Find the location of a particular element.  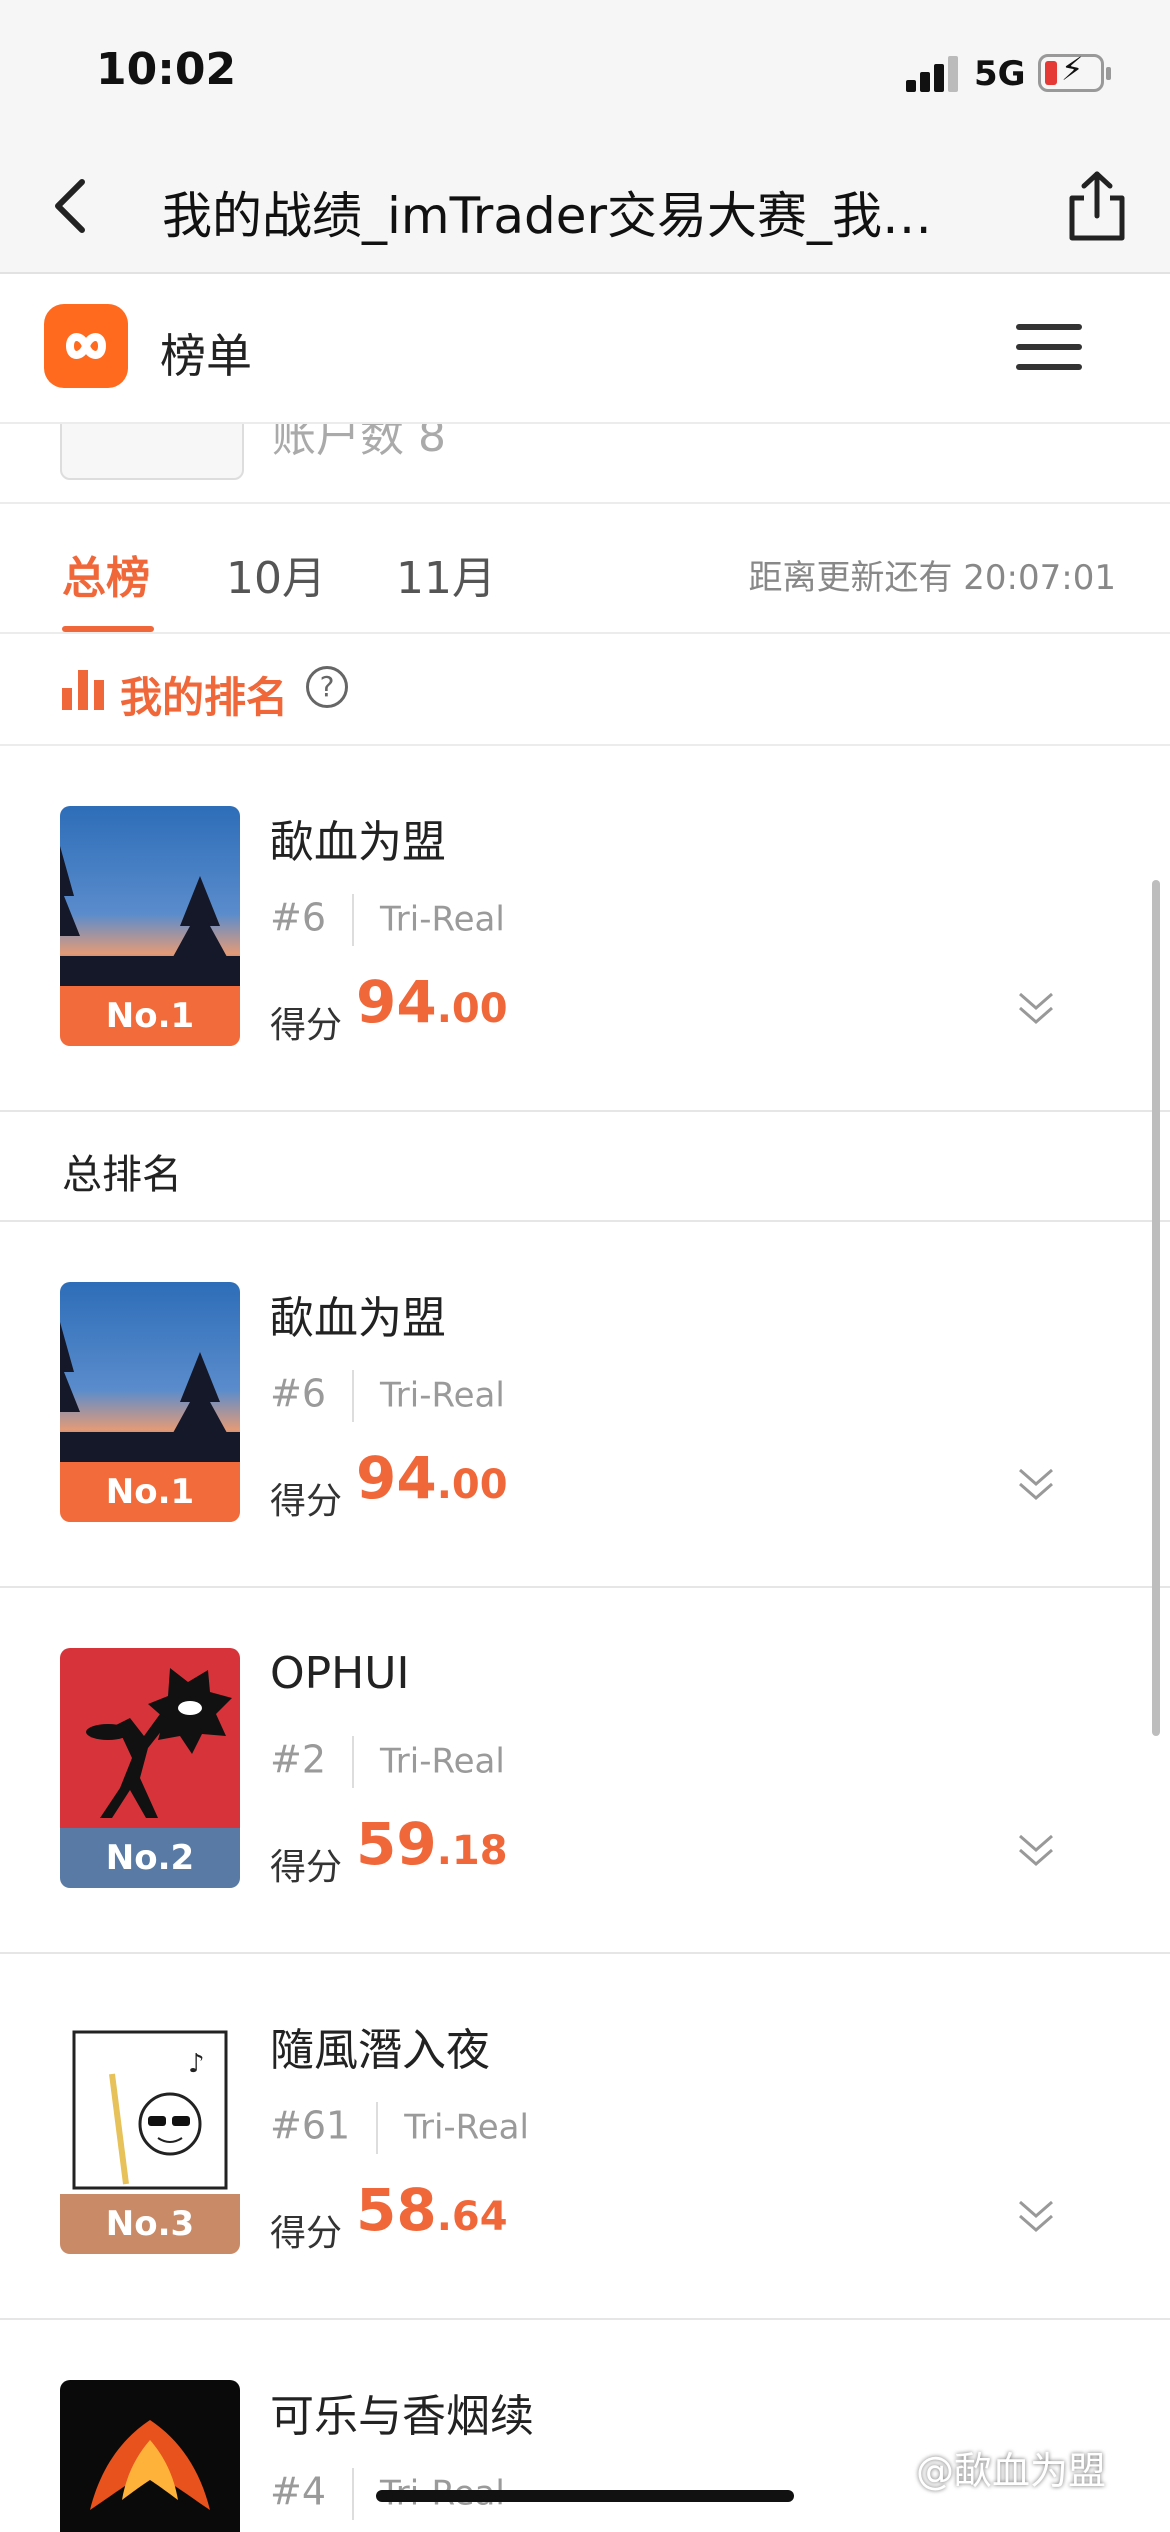

phoenix-avatar-image is located at coordinates (150, 2456).